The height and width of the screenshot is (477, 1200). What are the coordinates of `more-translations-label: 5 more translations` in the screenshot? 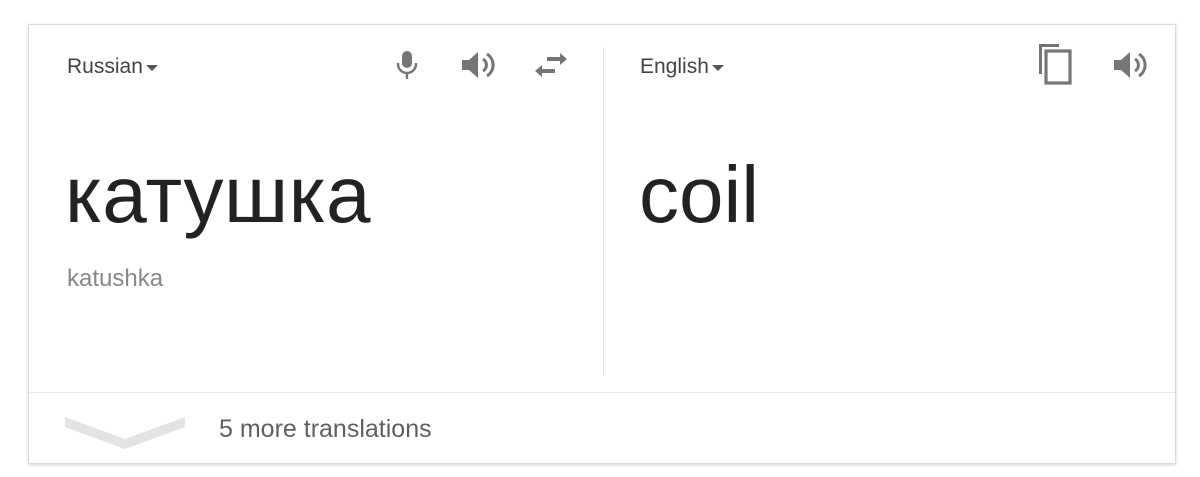 It's located at (325, 429).